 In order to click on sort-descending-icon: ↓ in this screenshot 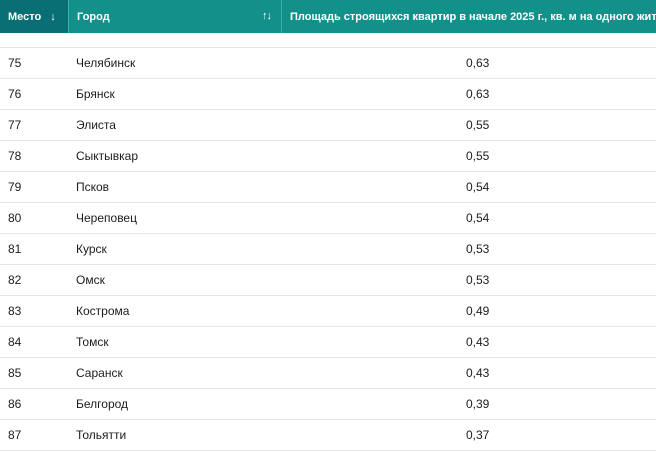, I will do `click(53, 17)`.